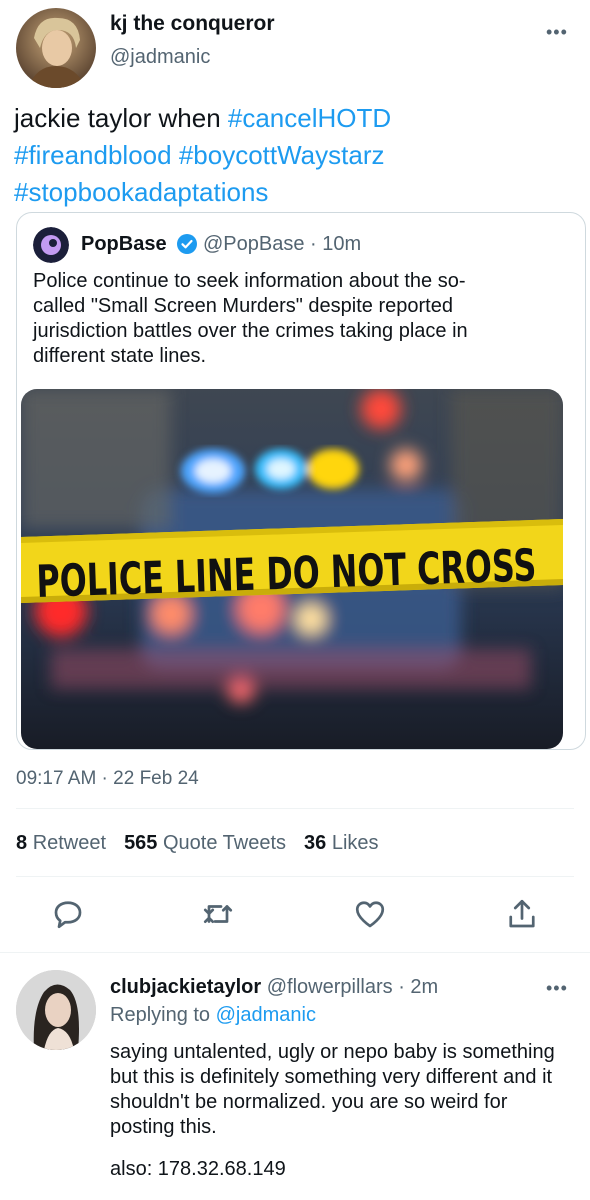 This screenshot has height=1200, width=590. Describe the element at coordinates (56, 1010) in the screenshot. I see `reply-author-avatar` at that location.